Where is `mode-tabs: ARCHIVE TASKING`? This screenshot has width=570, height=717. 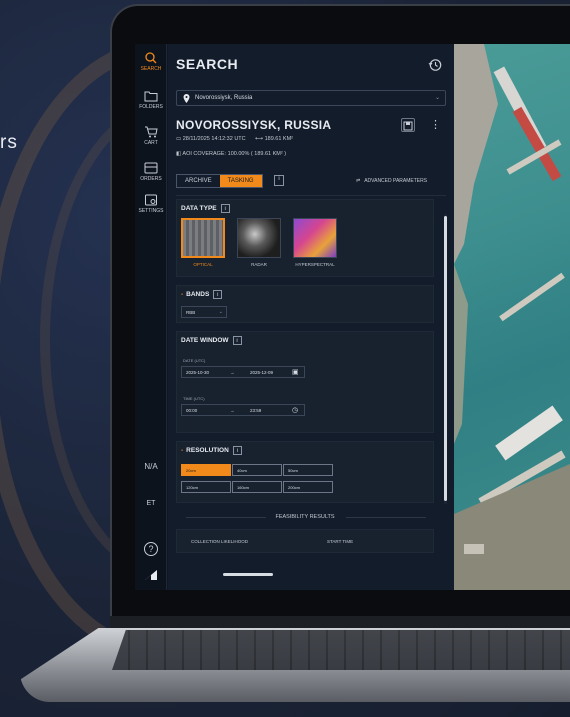 mode-tabs: ARCHIVE TASKING is located at coordinates (219, 181).